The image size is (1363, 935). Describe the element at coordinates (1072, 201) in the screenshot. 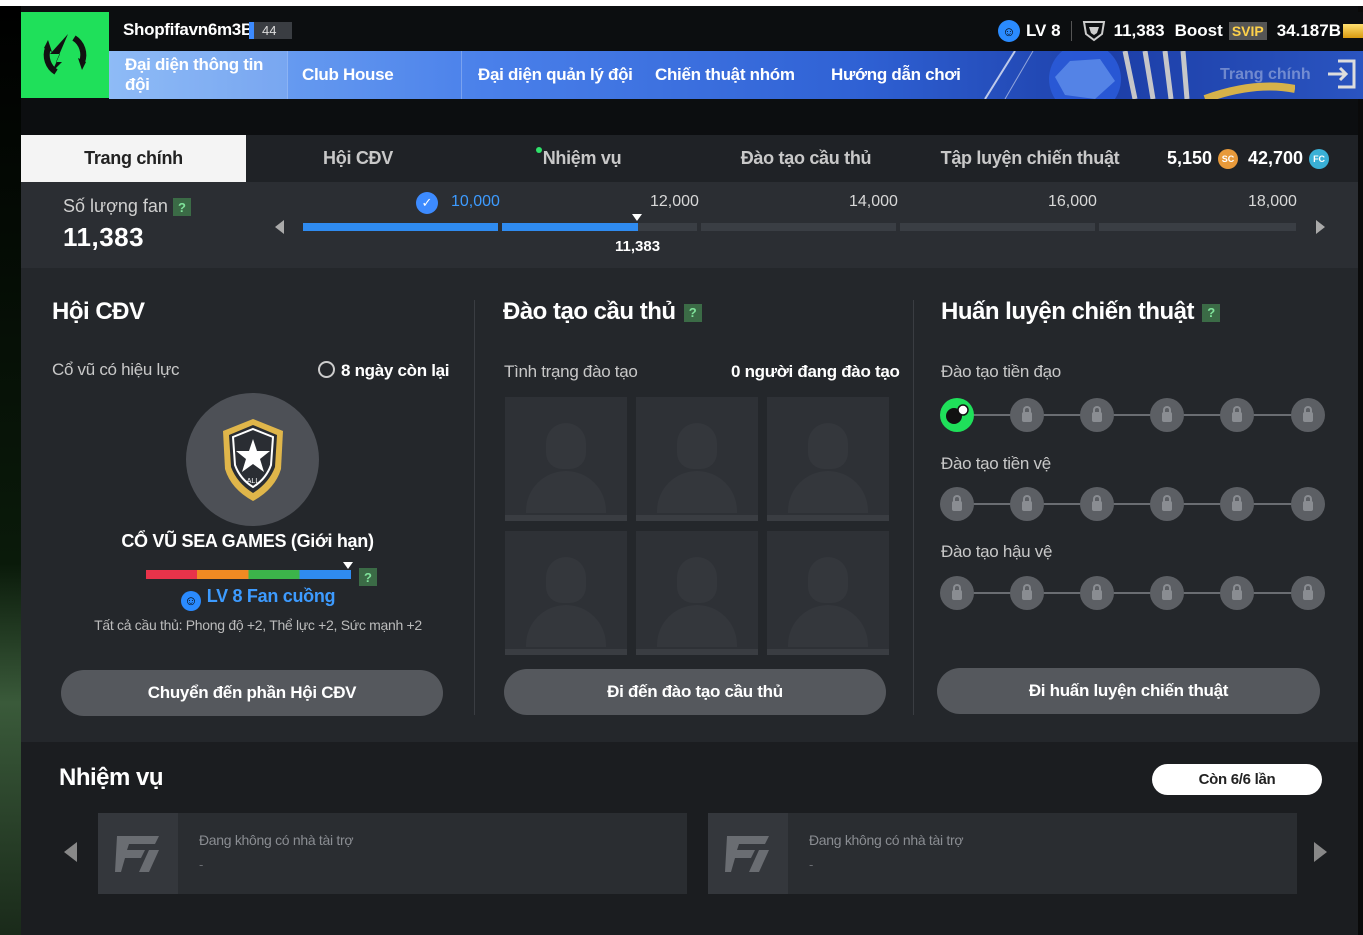

I see `milestone: 16,000` at that location.